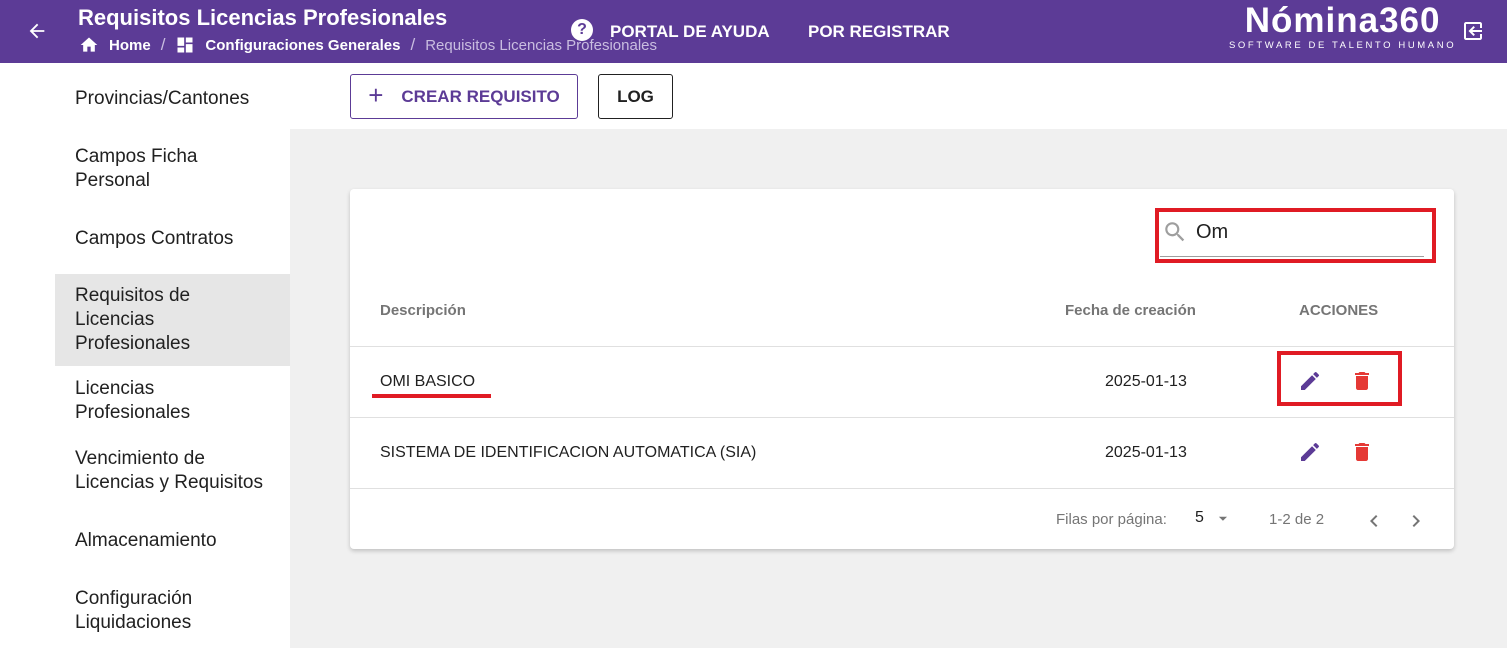 The height and width of the screenshot is (648, 1507). I want to click on trash-icon, so click(1362, 452).